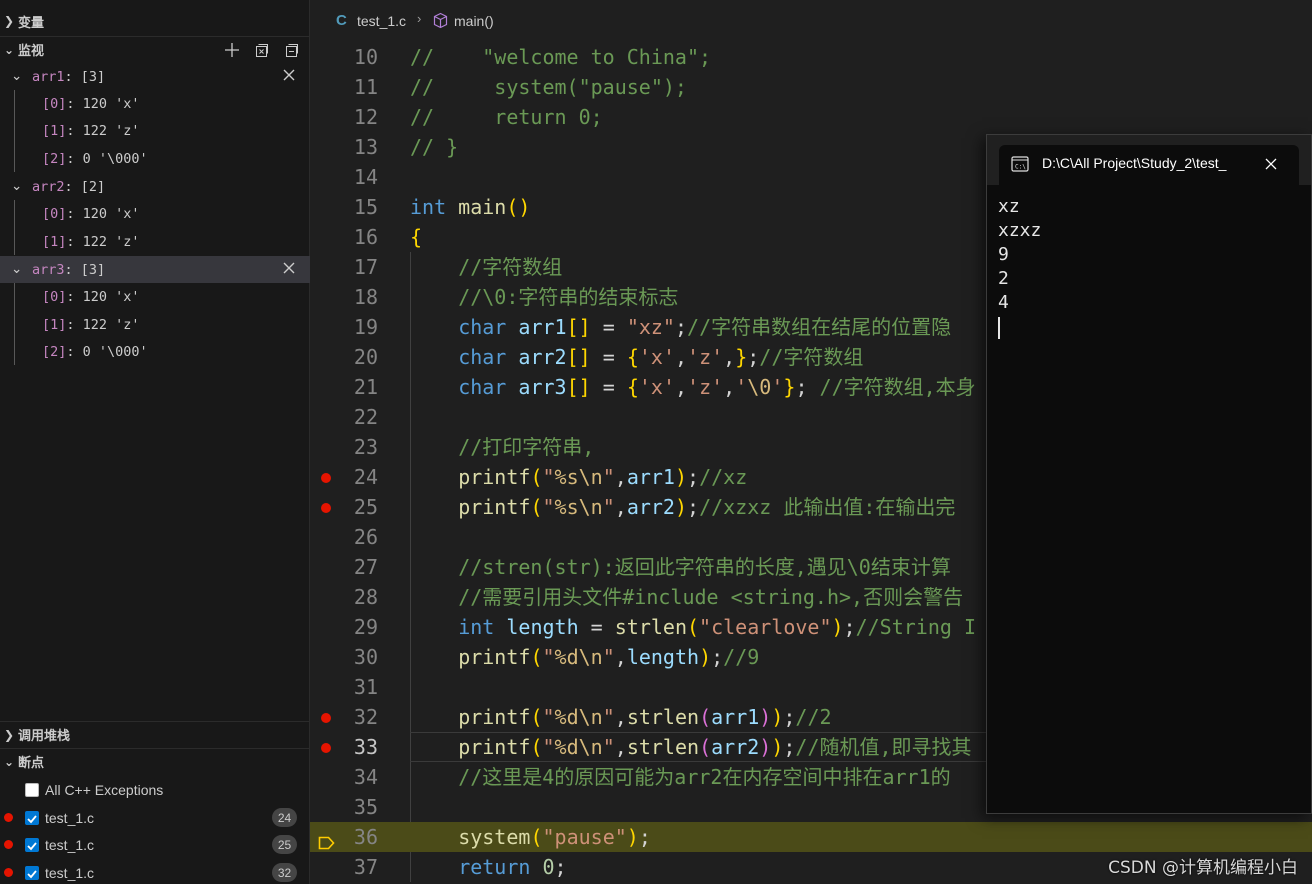 The height and width of the screenshot is (884, 1312). What do you see at coordinates (365, 297) in the screenshot?
I see `line-number: 18` at bounding box center [365, 297].